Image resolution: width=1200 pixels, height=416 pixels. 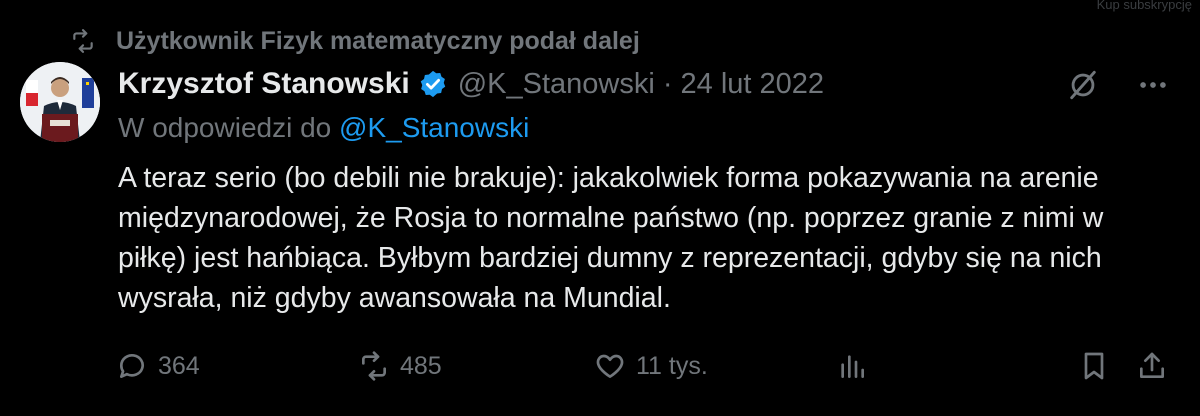 What do you see at coordinates (610, 366) in the screenshot?
I see `heart-icon` at bounding box center [610, 366].